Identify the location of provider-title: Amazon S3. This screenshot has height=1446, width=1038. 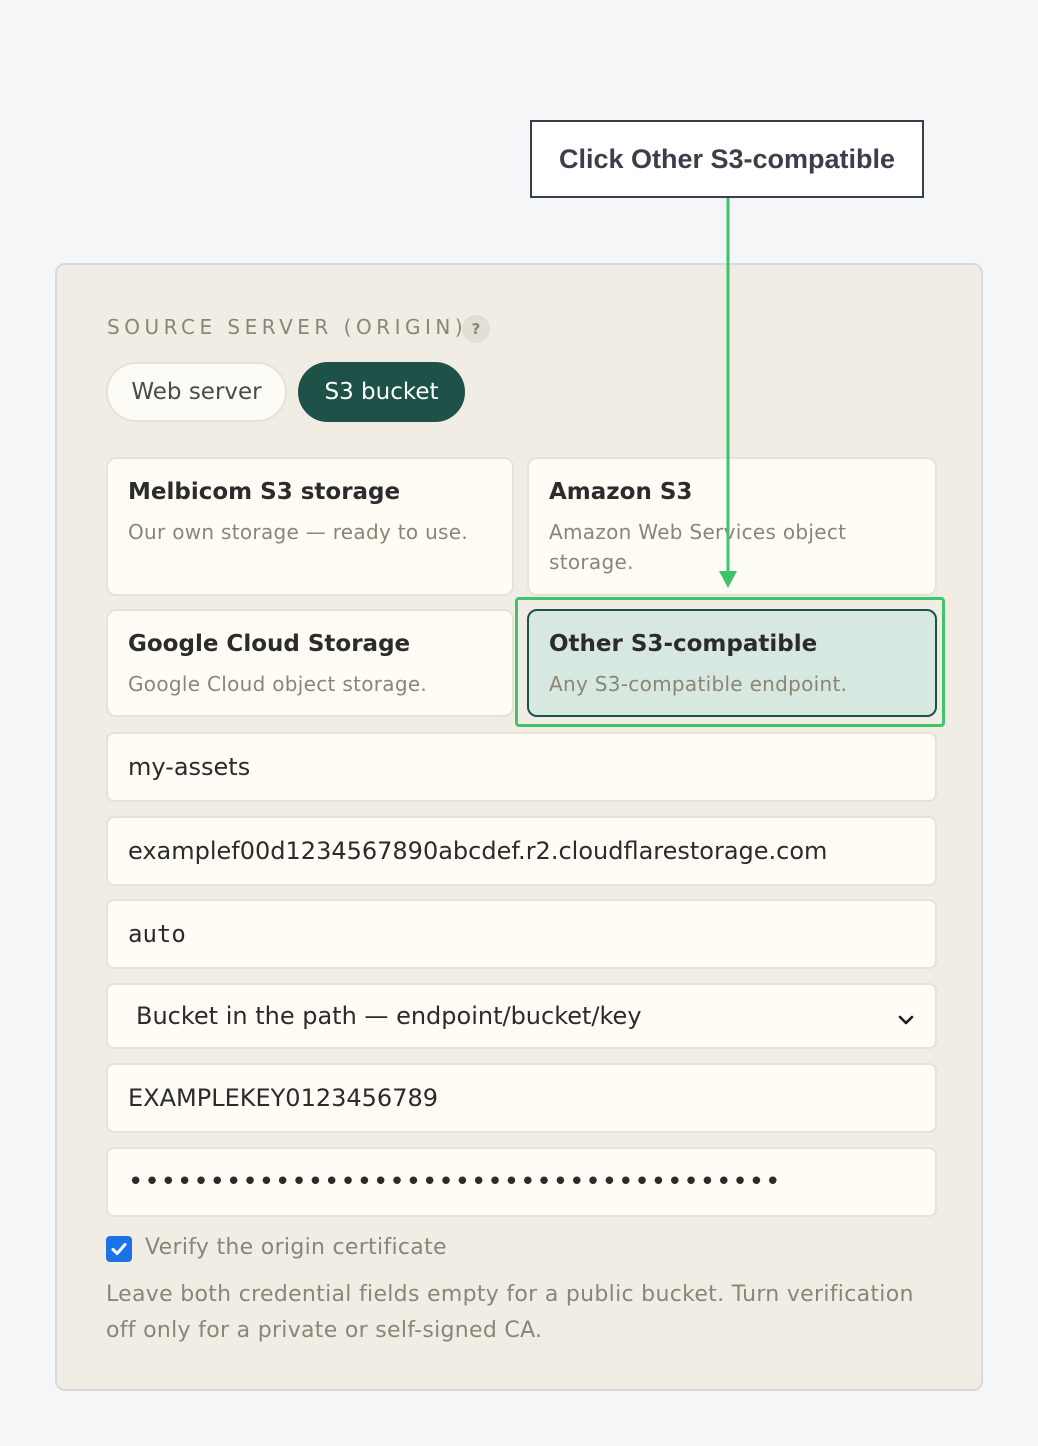
(621, 492).